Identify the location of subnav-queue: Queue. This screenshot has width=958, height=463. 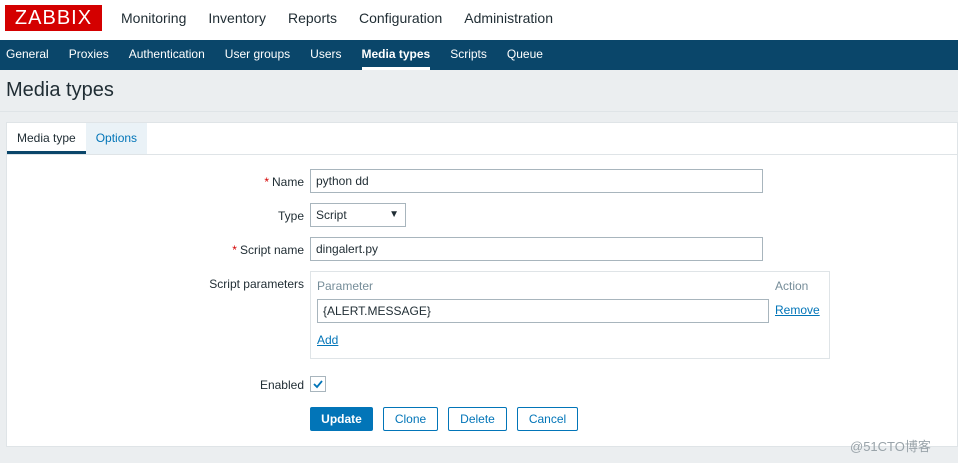
(525, 55).